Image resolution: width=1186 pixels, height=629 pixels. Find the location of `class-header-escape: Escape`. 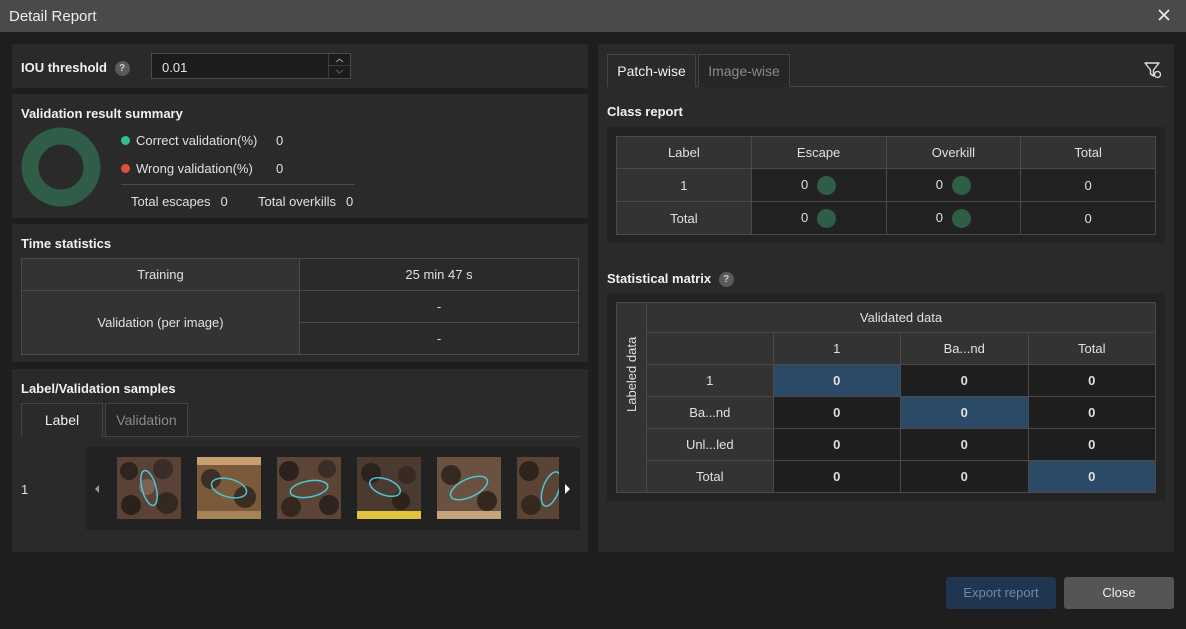

class-header-escape: Escape is located at coordinates (818, 152).